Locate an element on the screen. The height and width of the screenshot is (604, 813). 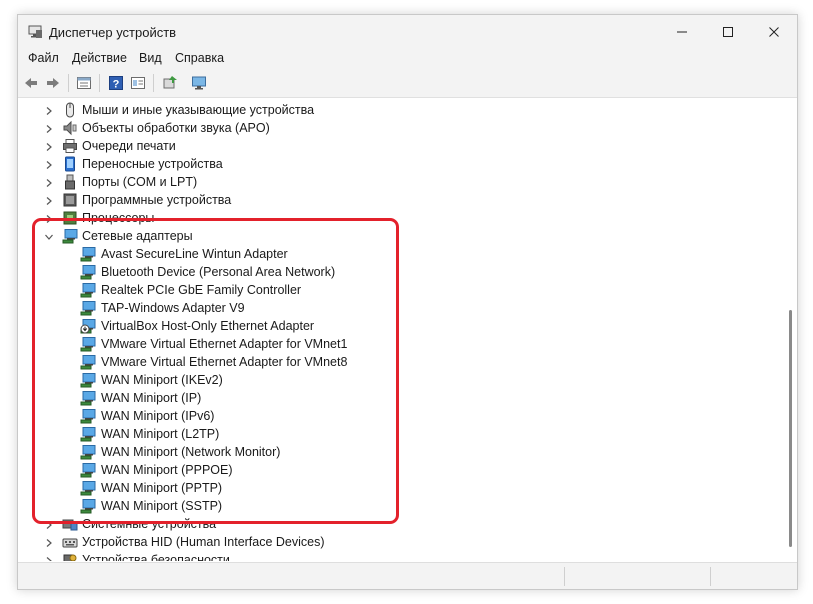
tree-node-label: Объекты обработки звука (APO) is located at coordinates (176, 128).